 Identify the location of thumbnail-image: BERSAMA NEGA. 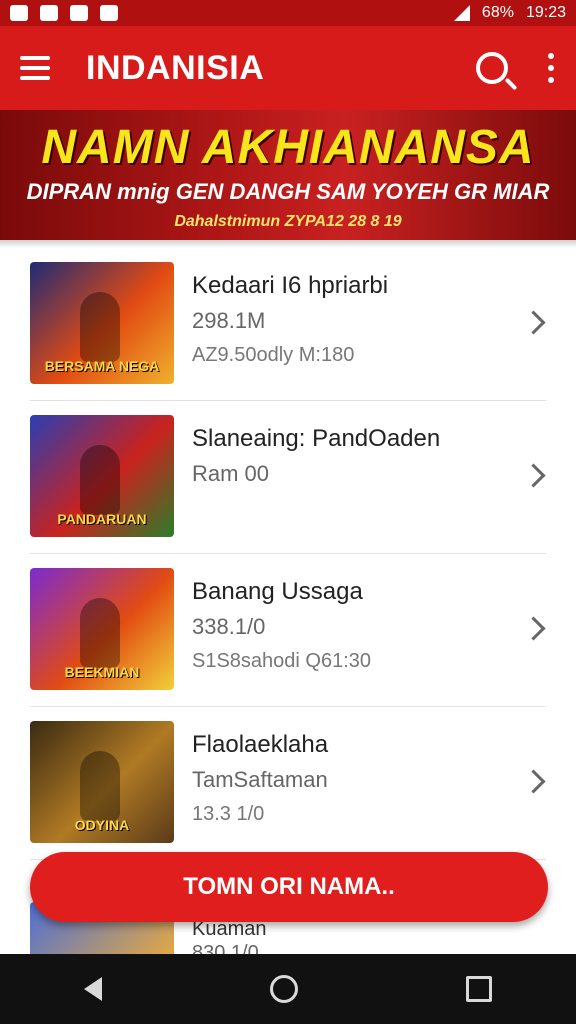
(102, 323).